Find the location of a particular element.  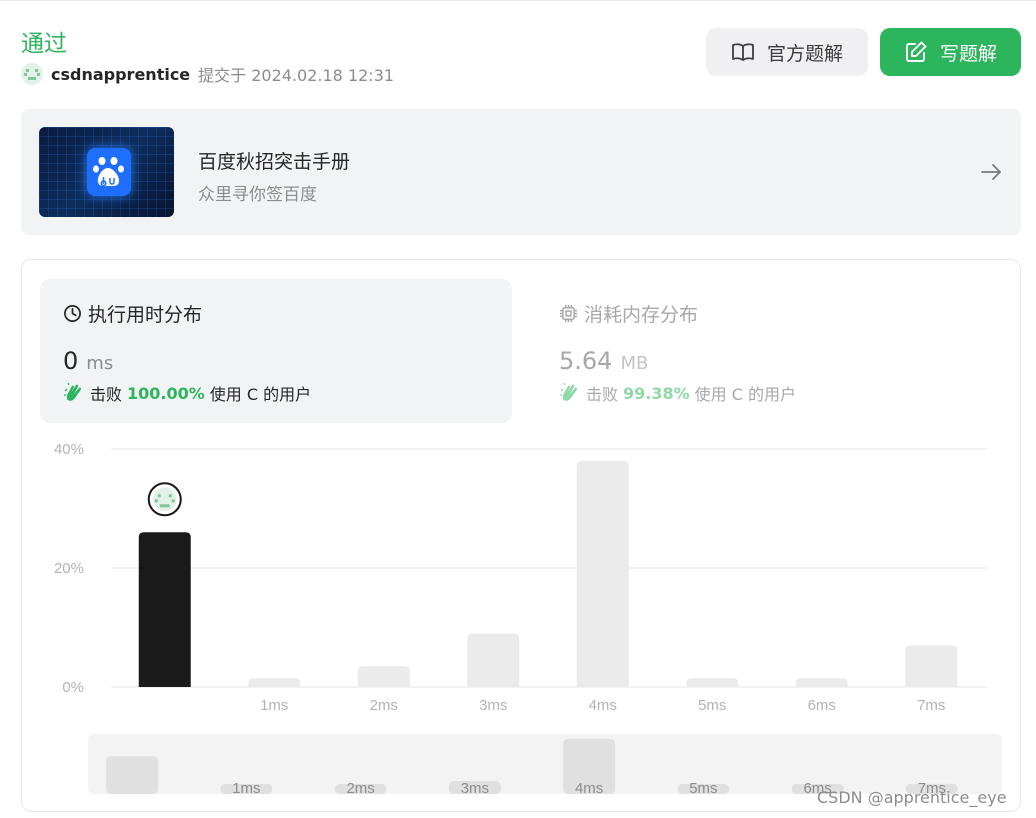

username-link: csdnapprentice is located at coordinates (120, 74).